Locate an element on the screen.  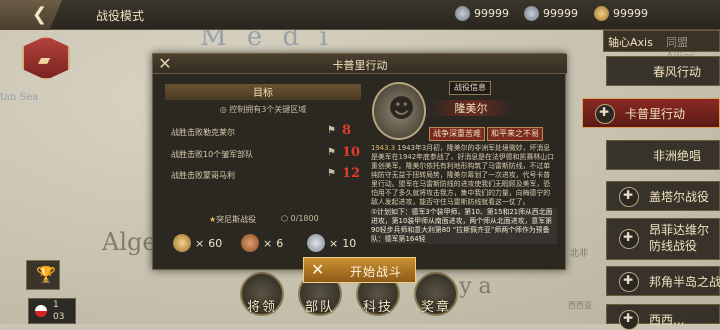
bronze-medal-icon is located at coordinates (250, 243).